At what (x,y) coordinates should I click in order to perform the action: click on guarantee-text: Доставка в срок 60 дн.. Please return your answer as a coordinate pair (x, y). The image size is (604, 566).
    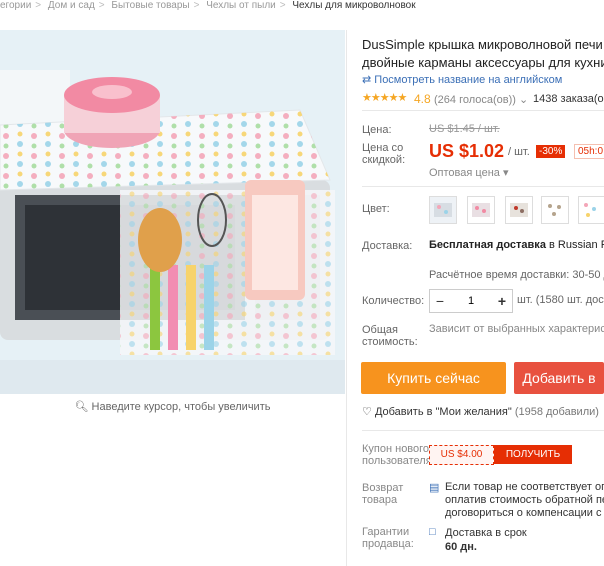
    Looking at the image, I should click on (486, 540).